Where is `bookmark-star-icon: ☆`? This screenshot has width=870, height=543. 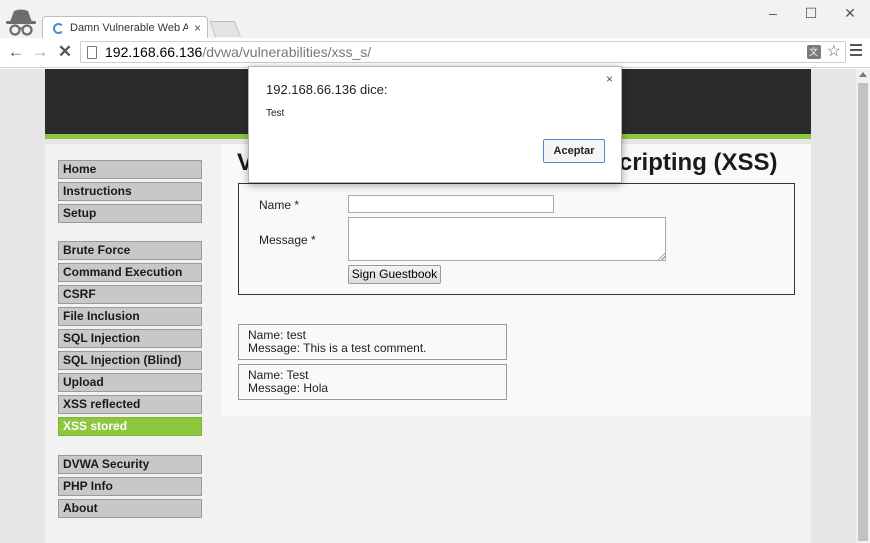
bookmark-star-icon: ☆ is located at coordinates (834, 52).